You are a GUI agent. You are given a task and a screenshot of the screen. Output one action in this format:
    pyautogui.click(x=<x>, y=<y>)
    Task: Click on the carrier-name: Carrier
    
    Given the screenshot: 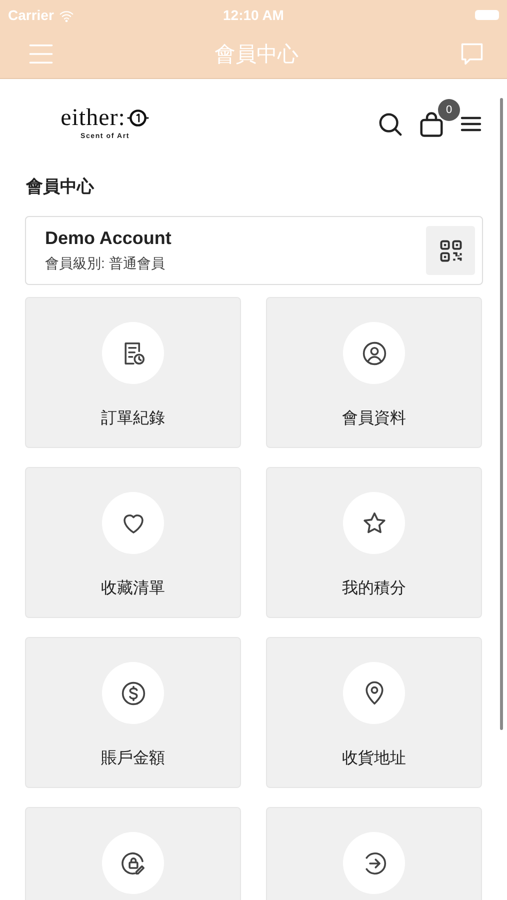 What is the action you would take?
    pyautogui.click(x=31, y=15)
    